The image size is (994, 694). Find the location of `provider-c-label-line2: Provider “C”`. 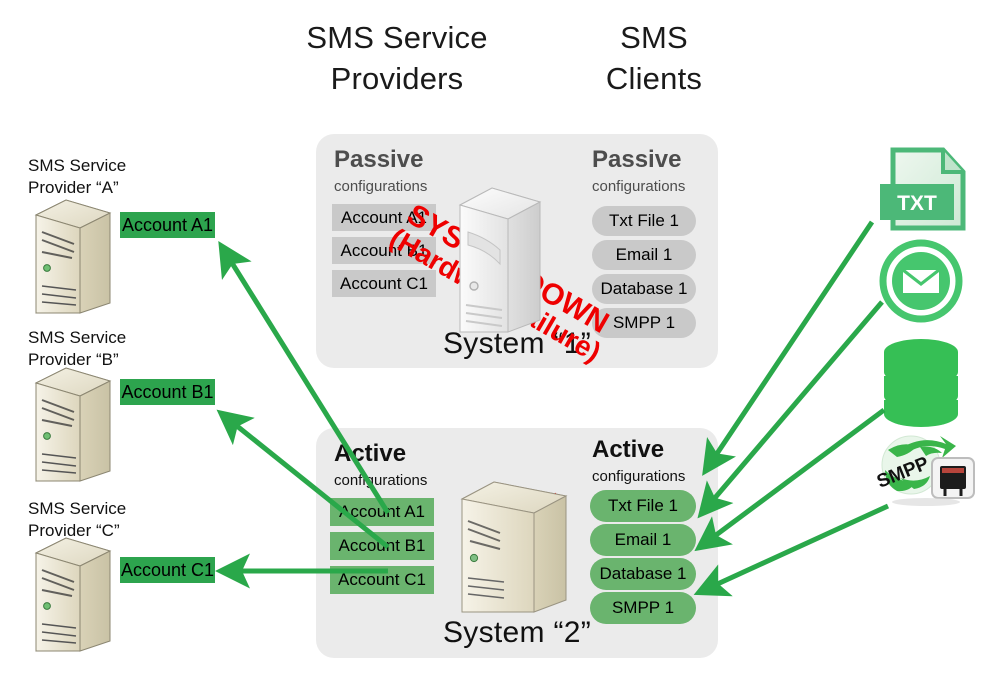

provider-c-label-line2: Provider “C” is located at coordinates (74, 530).